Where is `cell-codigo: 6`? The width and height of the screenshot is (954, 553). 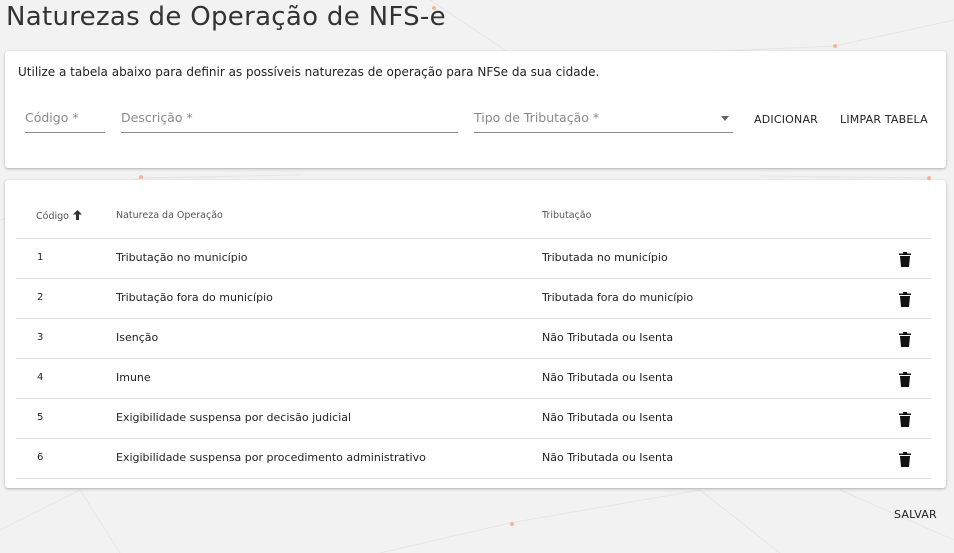
cell-codigo: 6 is located at coordinates (40, 457).